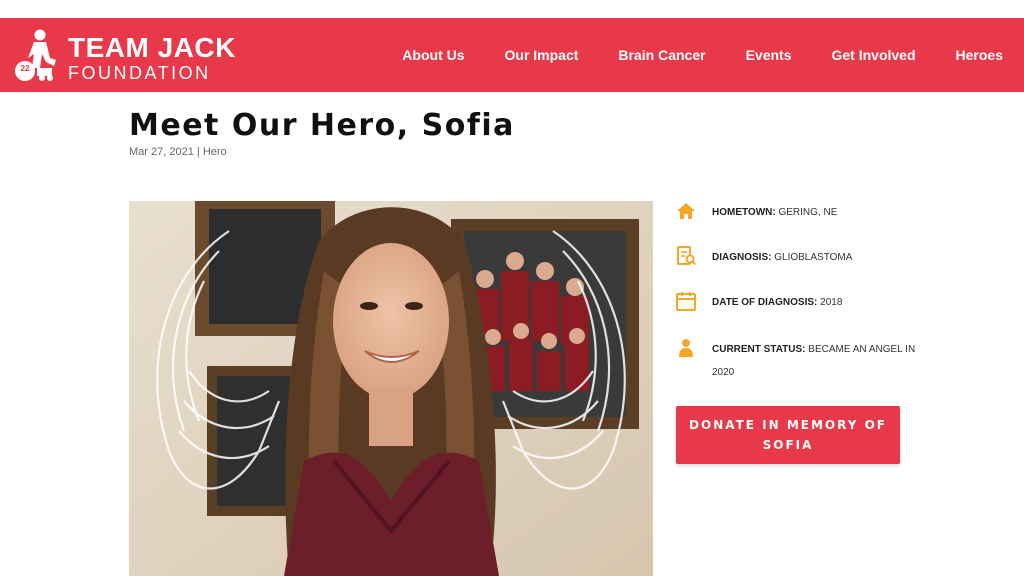  I want to click on nav-events: Events, so click(769, 55).